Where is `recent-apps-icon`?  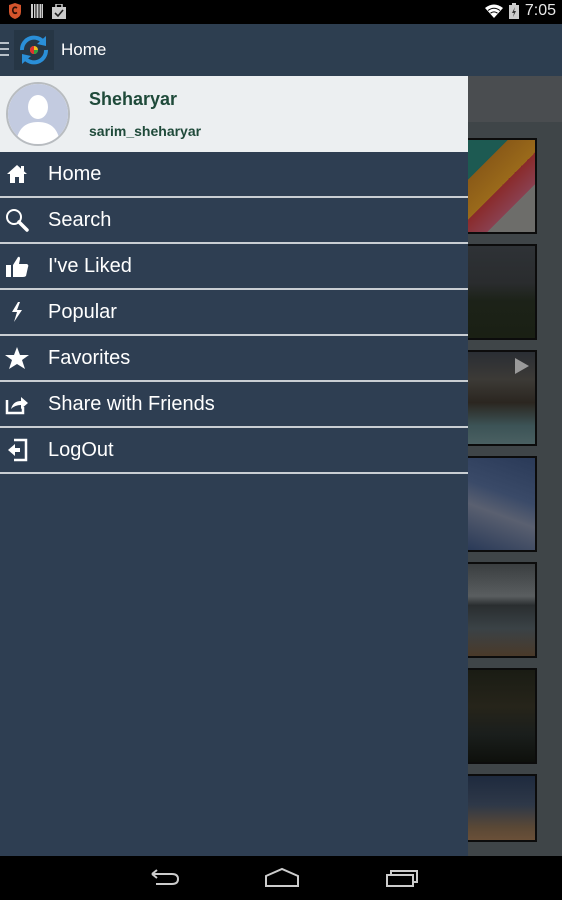 recent-apps-icon is located at coordinates (402, 878).